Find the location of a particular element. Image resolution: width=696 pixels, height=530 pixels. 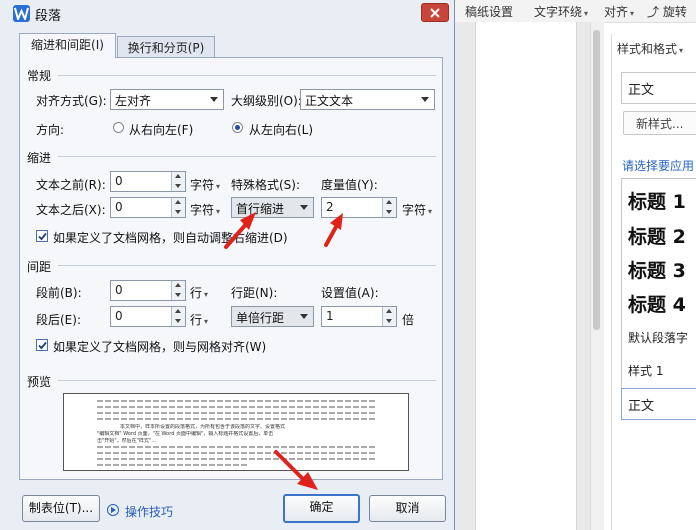

cancel-button: 取消 is located at coordinates (407, 508).